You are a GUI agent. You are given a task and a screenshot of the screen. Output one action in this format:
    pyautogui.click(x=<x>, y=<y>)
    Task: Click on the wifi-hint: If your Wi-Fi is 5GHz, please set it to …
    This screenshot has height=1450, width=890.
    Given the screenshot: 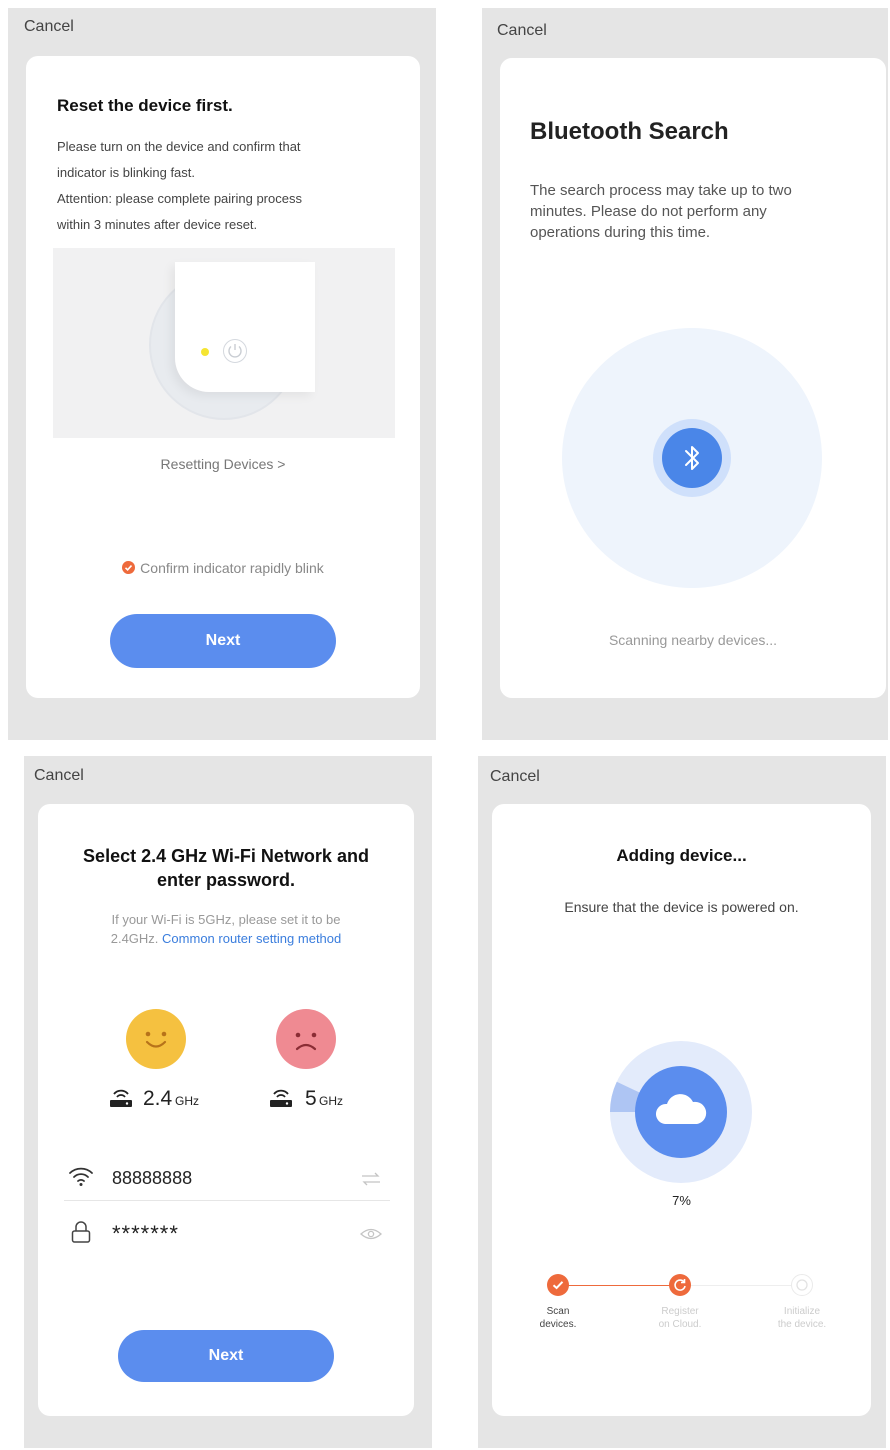 What is the action you would take?
    pyautogui.click(x=226, y=929)
    